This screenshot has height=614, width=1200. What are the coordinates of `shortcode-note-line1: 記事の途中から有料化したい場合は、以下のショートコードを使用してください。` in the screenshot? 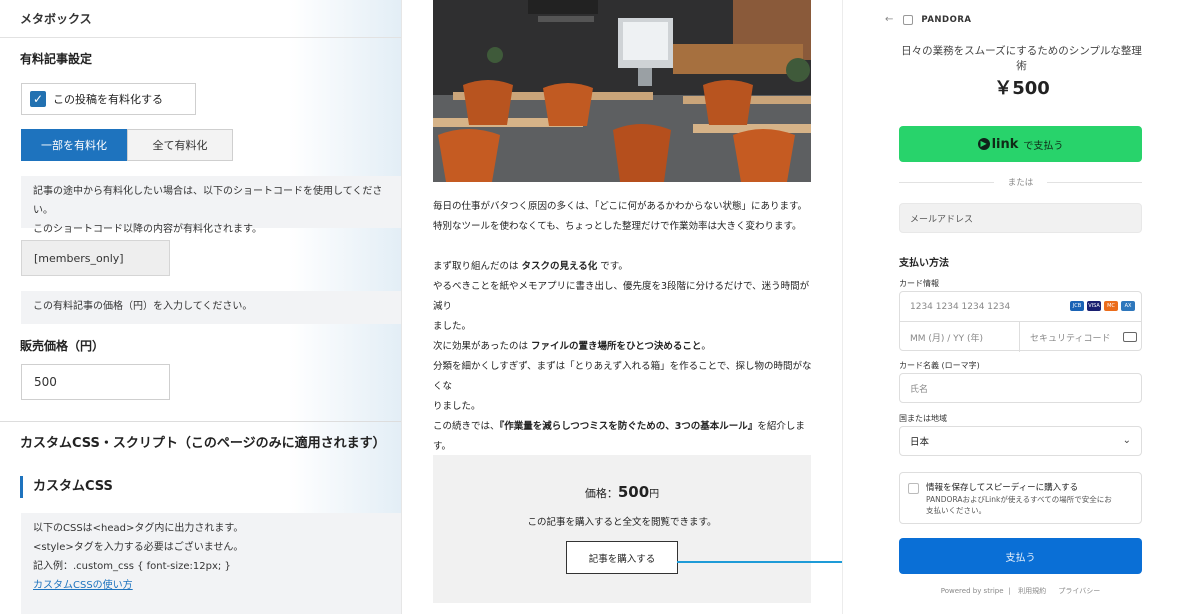 It's located at (208, 201).